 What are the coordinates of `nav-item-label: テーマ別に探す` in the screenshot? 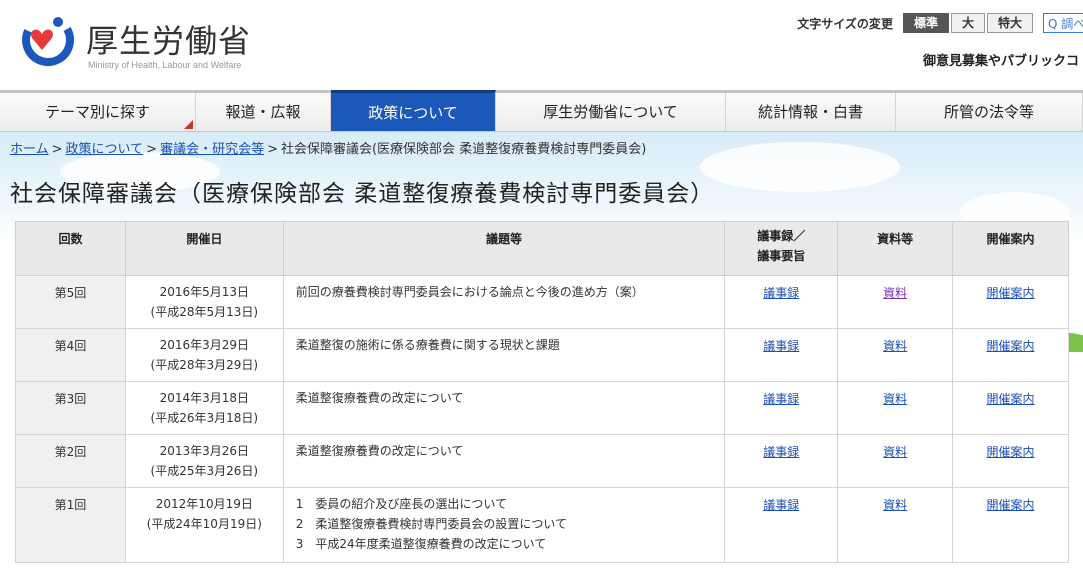 It's located at (97, 112).